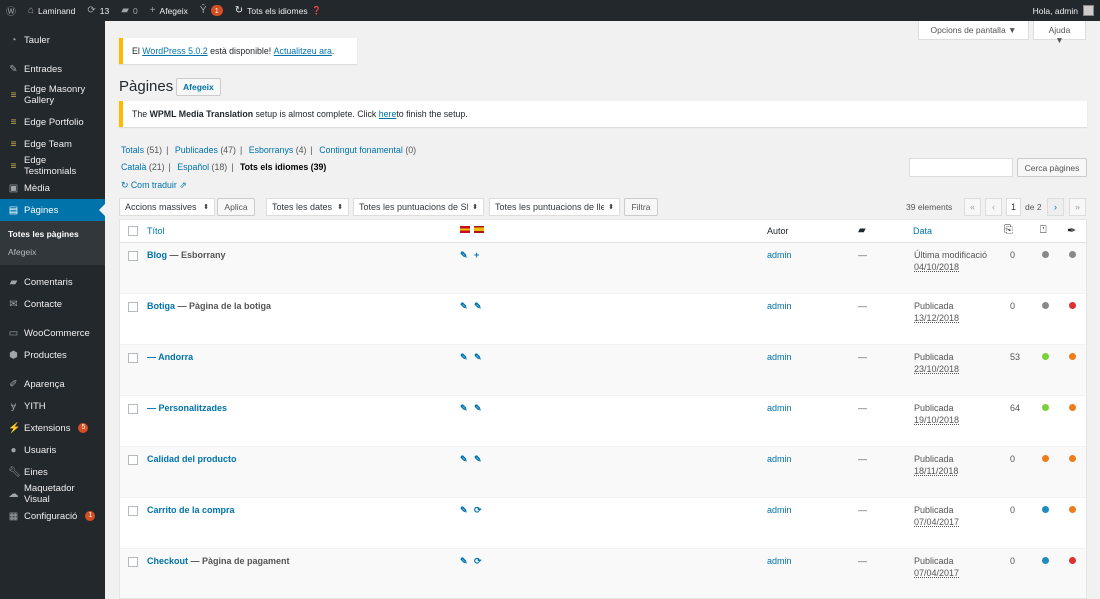  What do you see at coordinates (193, 167) in the screenshot?
I see `filter-espanol: Español` at bounding box center [193, 167].